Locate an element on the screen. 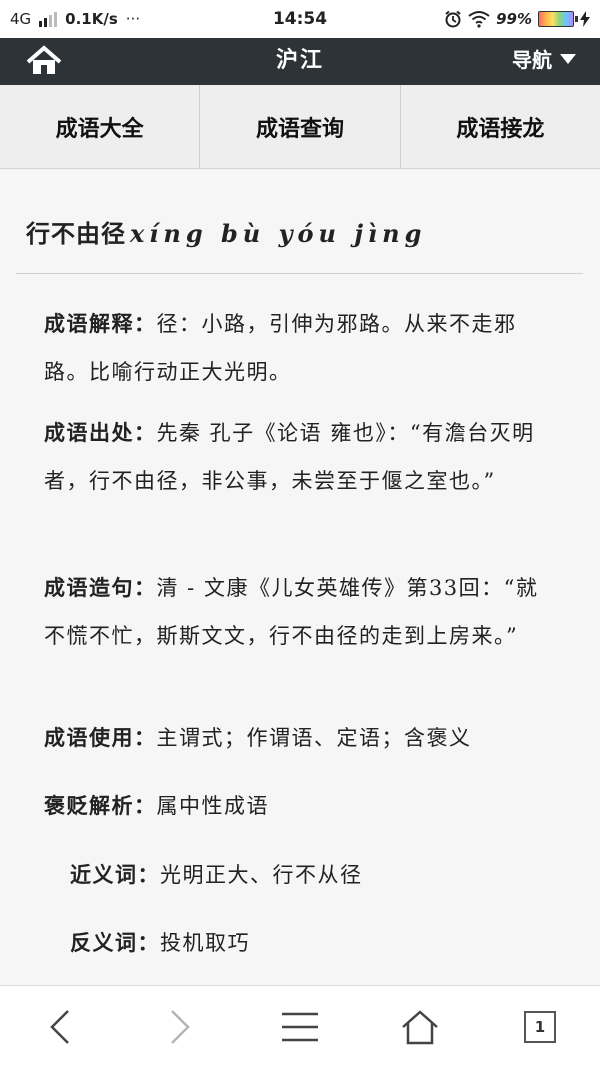 The image size is (600, 1067). section-usage: 成语使用：主谓式；作谓语、定语；含褒义 is located at coordinates (301, 738).